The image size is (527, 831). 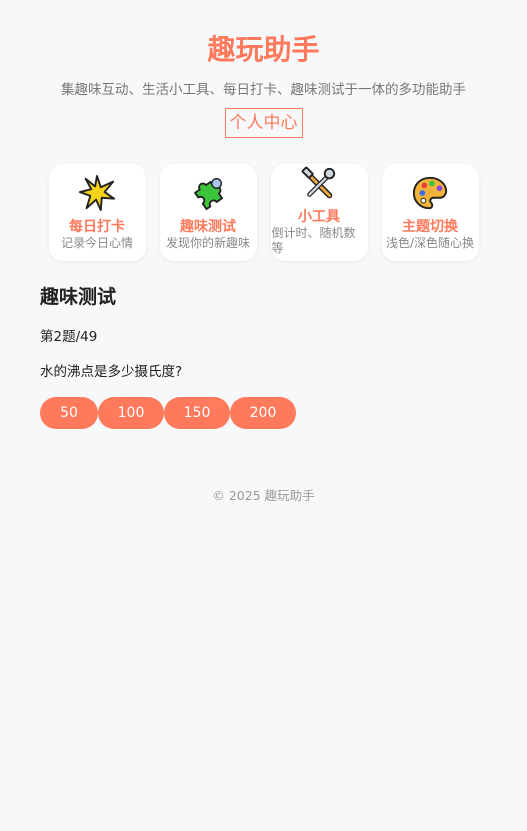 I want to click on option-button: 200, so click(x=263, y=413).